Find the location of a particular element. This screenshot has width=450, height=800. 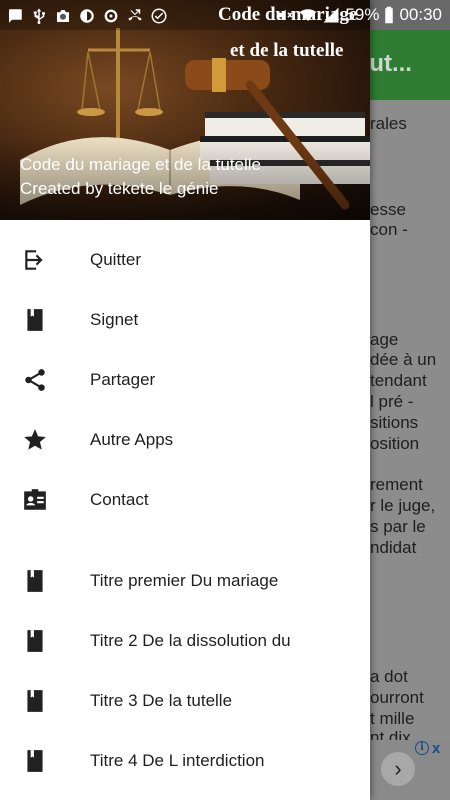

content-line: s par le is located at coordinates (398, 526).